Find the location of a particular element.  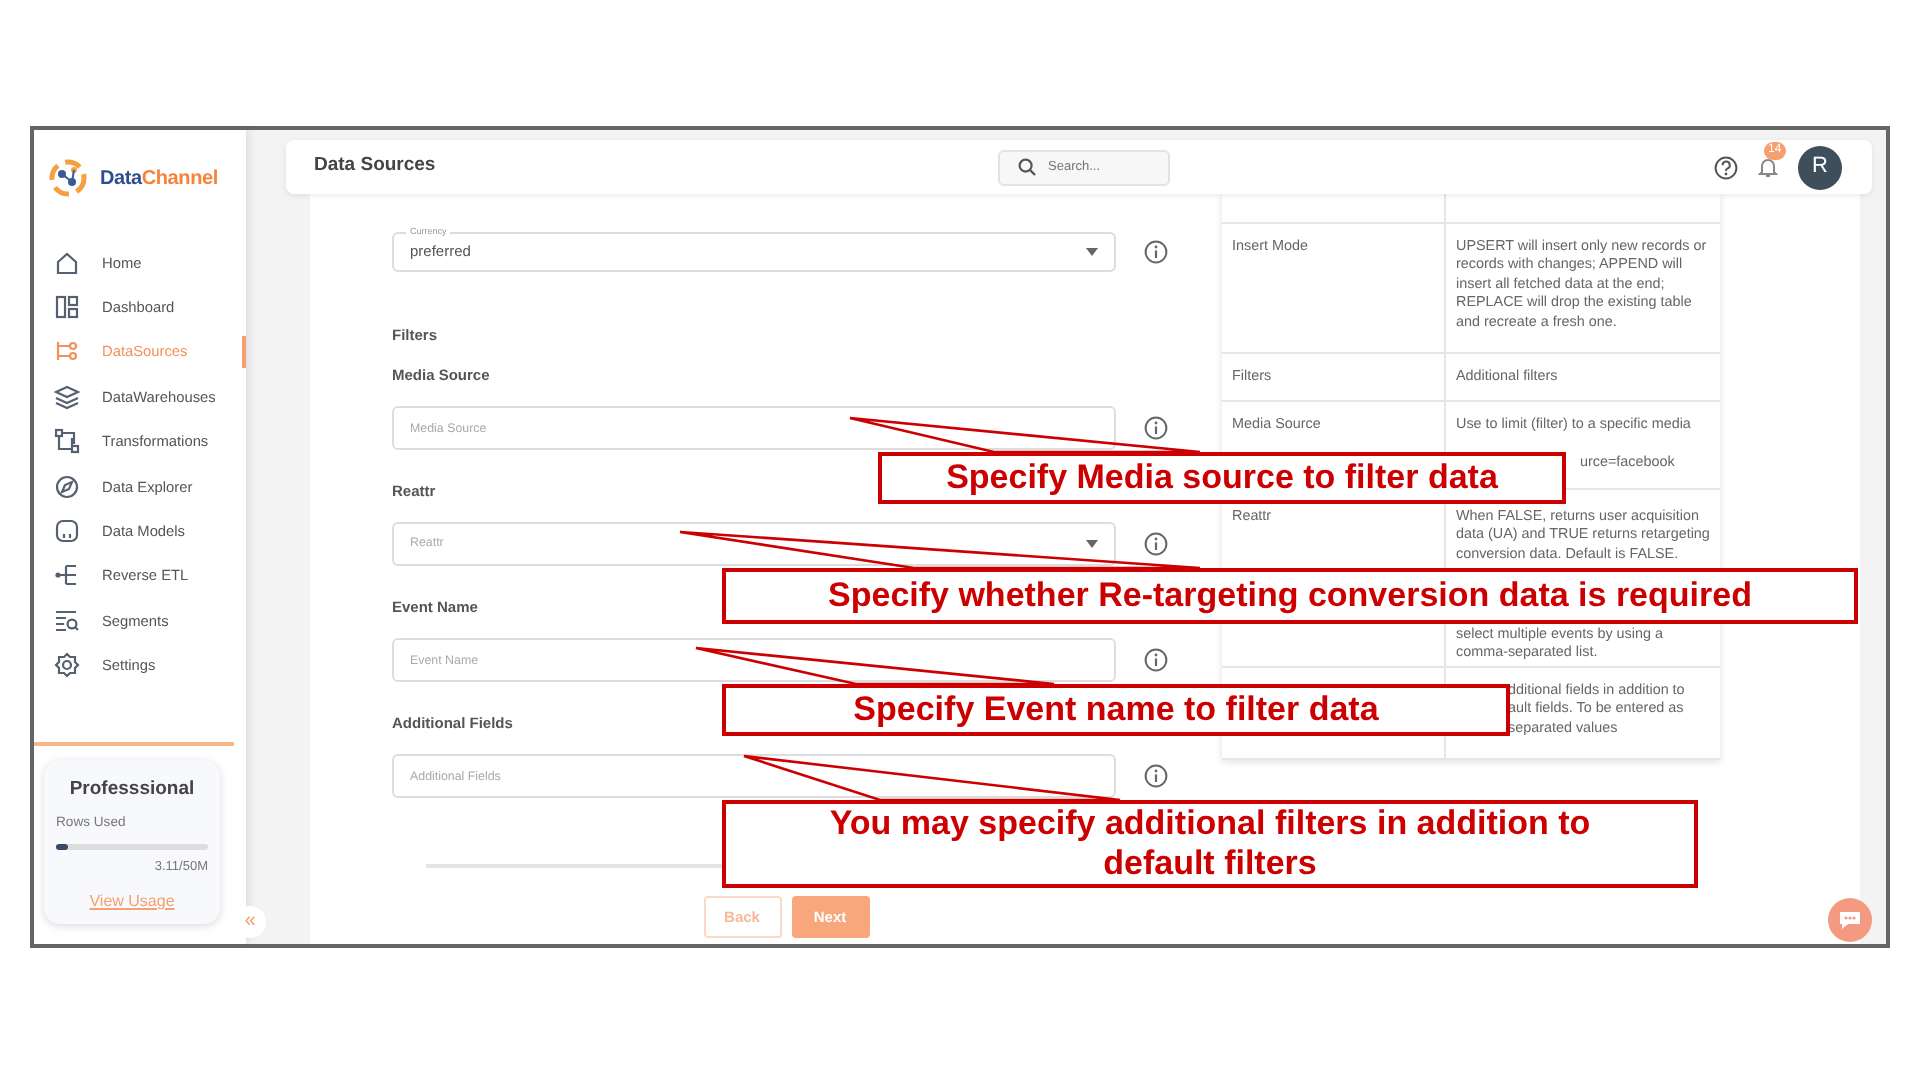

gear-icon is located at coordinates (67, 665).